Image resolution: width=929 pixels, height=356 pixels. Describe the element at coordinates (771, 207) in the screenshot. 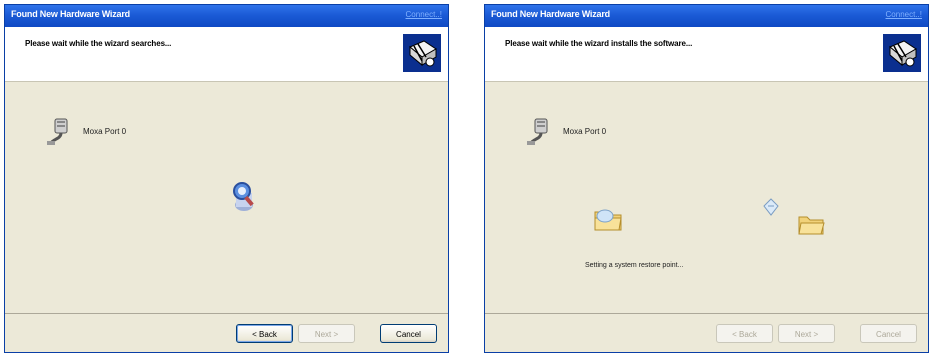

I see `document-icon` at that location.